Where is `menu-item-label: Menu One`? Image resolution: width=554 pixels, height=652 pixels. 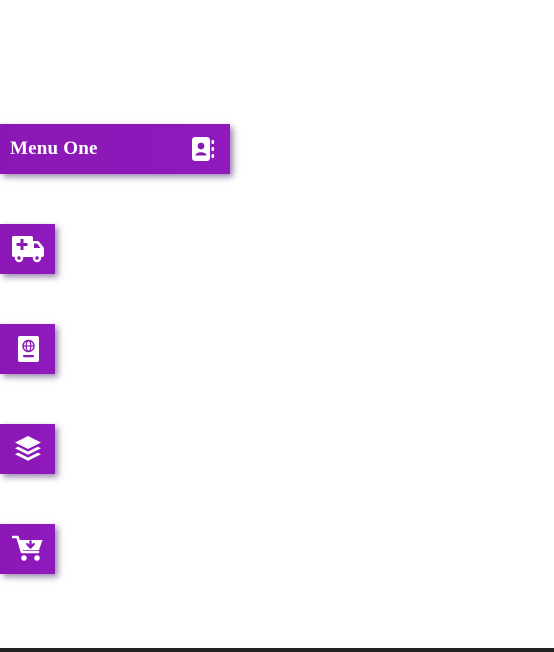
menu-item-label: Menu One is located at coordinates (54, 148).